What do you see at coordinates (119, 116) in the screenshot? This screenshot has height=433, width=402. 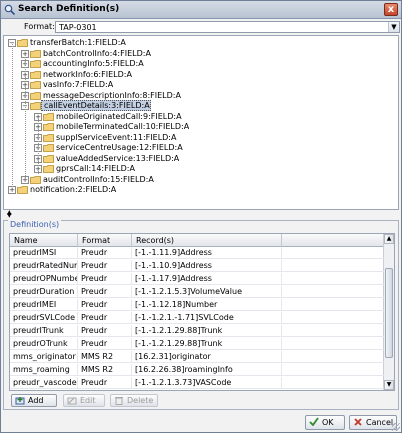 I see `tree-node-label: mobileOriginatedCall:9:FIELD:A` at bounding box center [119, 116].